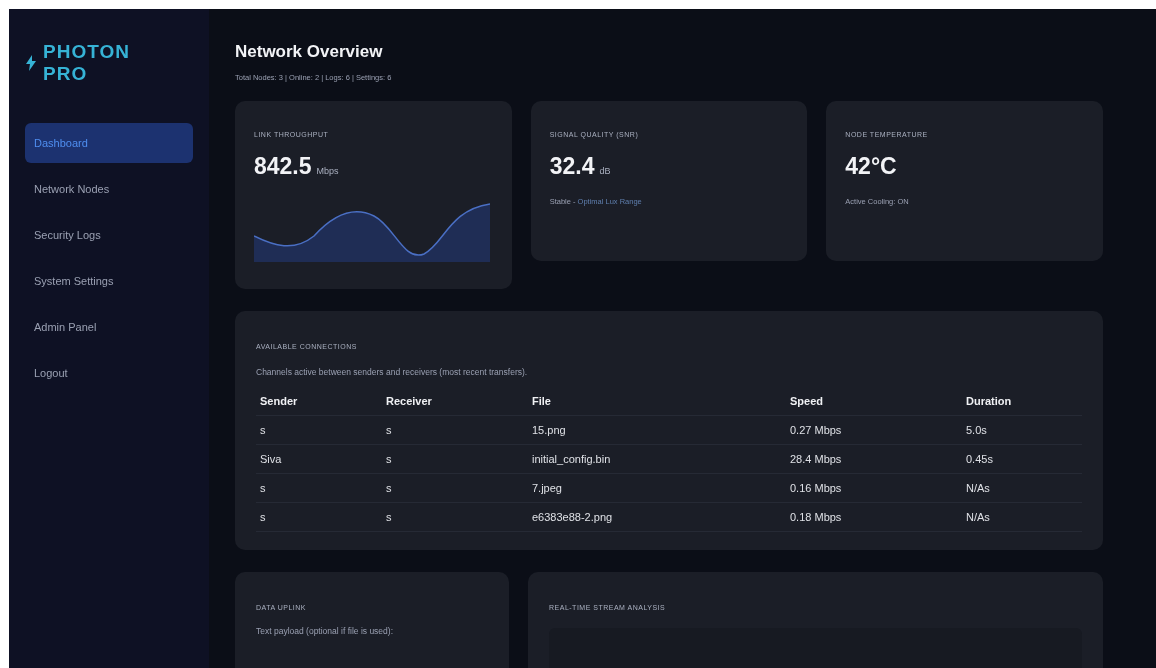  What do you see at coordinates (657, 459) in the screenshot?
I see `table-cell: initial_config.bin` at bounding box center [657, 459].